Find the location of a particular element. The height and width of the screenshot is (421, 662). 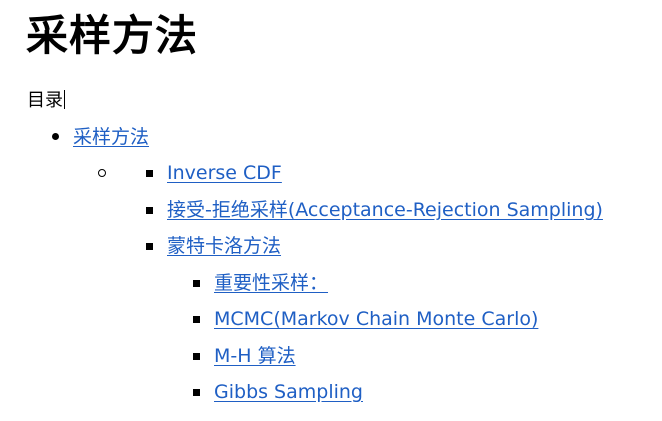

toc-item-level3: 接受-拒绝采样(Acceptance-Rejection Sampling) is located at coordinates (385, 210).